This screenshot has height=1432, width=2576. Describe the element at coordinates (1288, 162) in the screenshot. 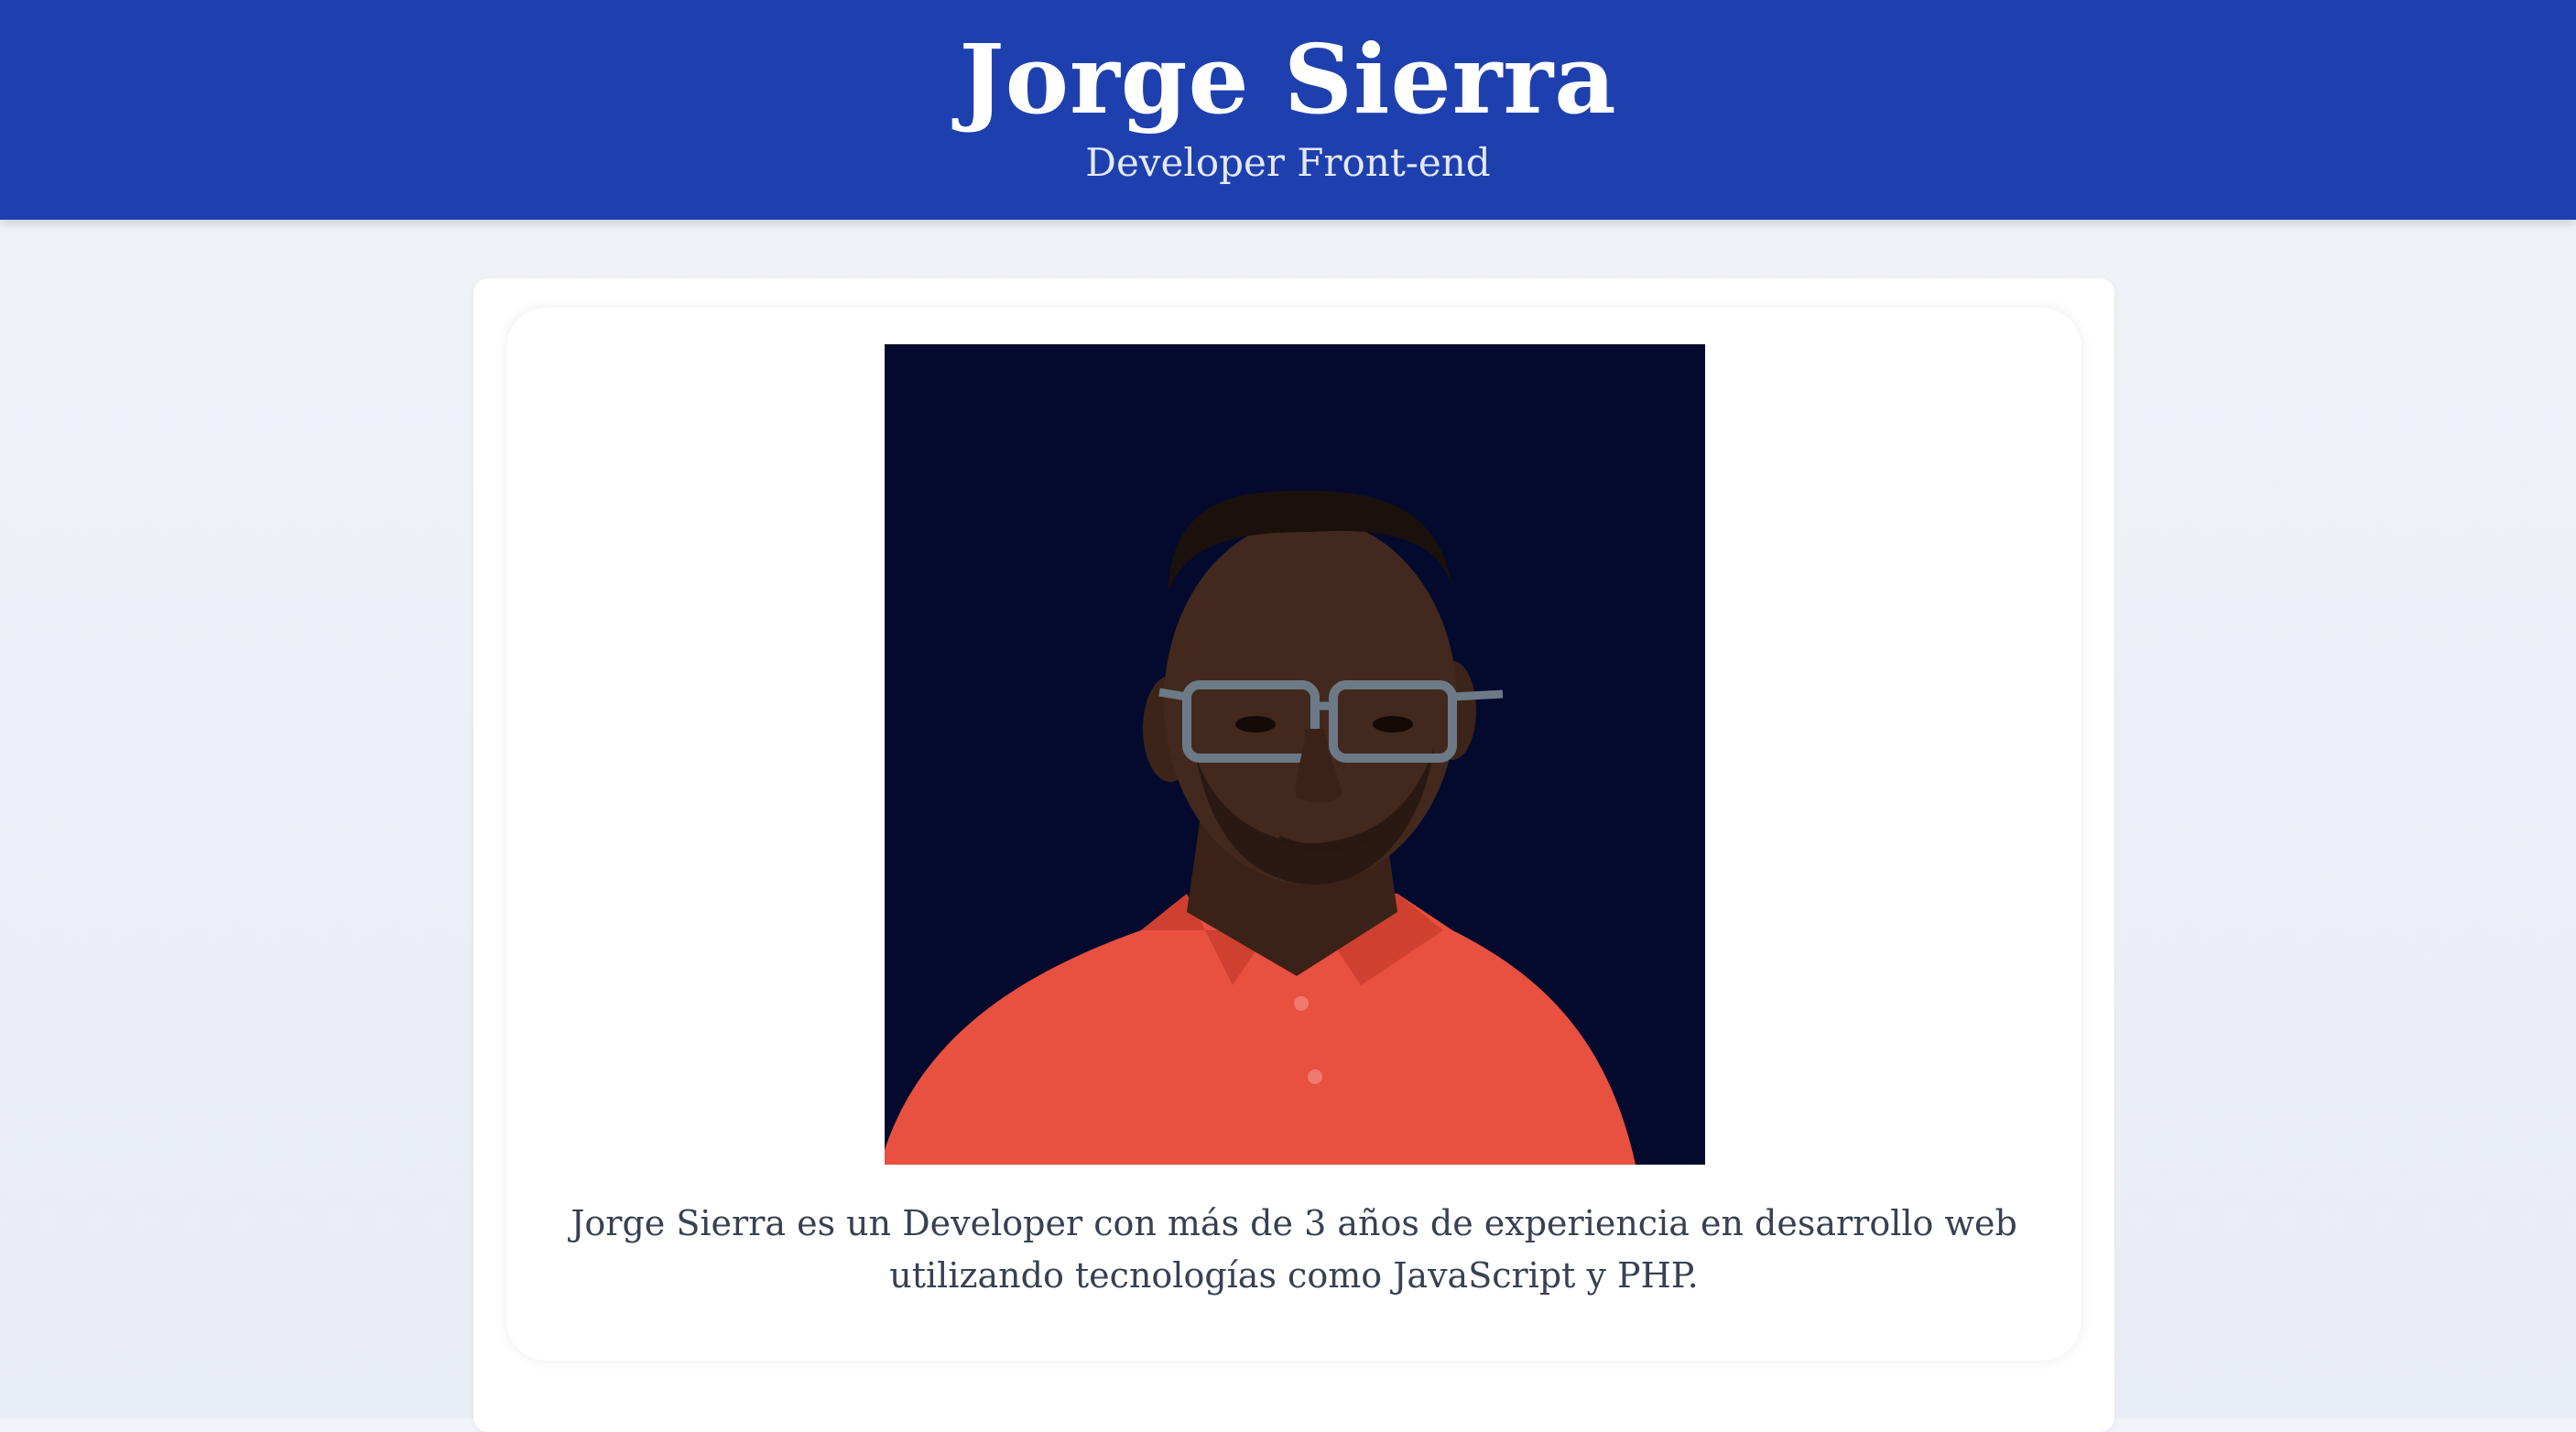

I see `page-subtitle: Developer Front-end` at that location.